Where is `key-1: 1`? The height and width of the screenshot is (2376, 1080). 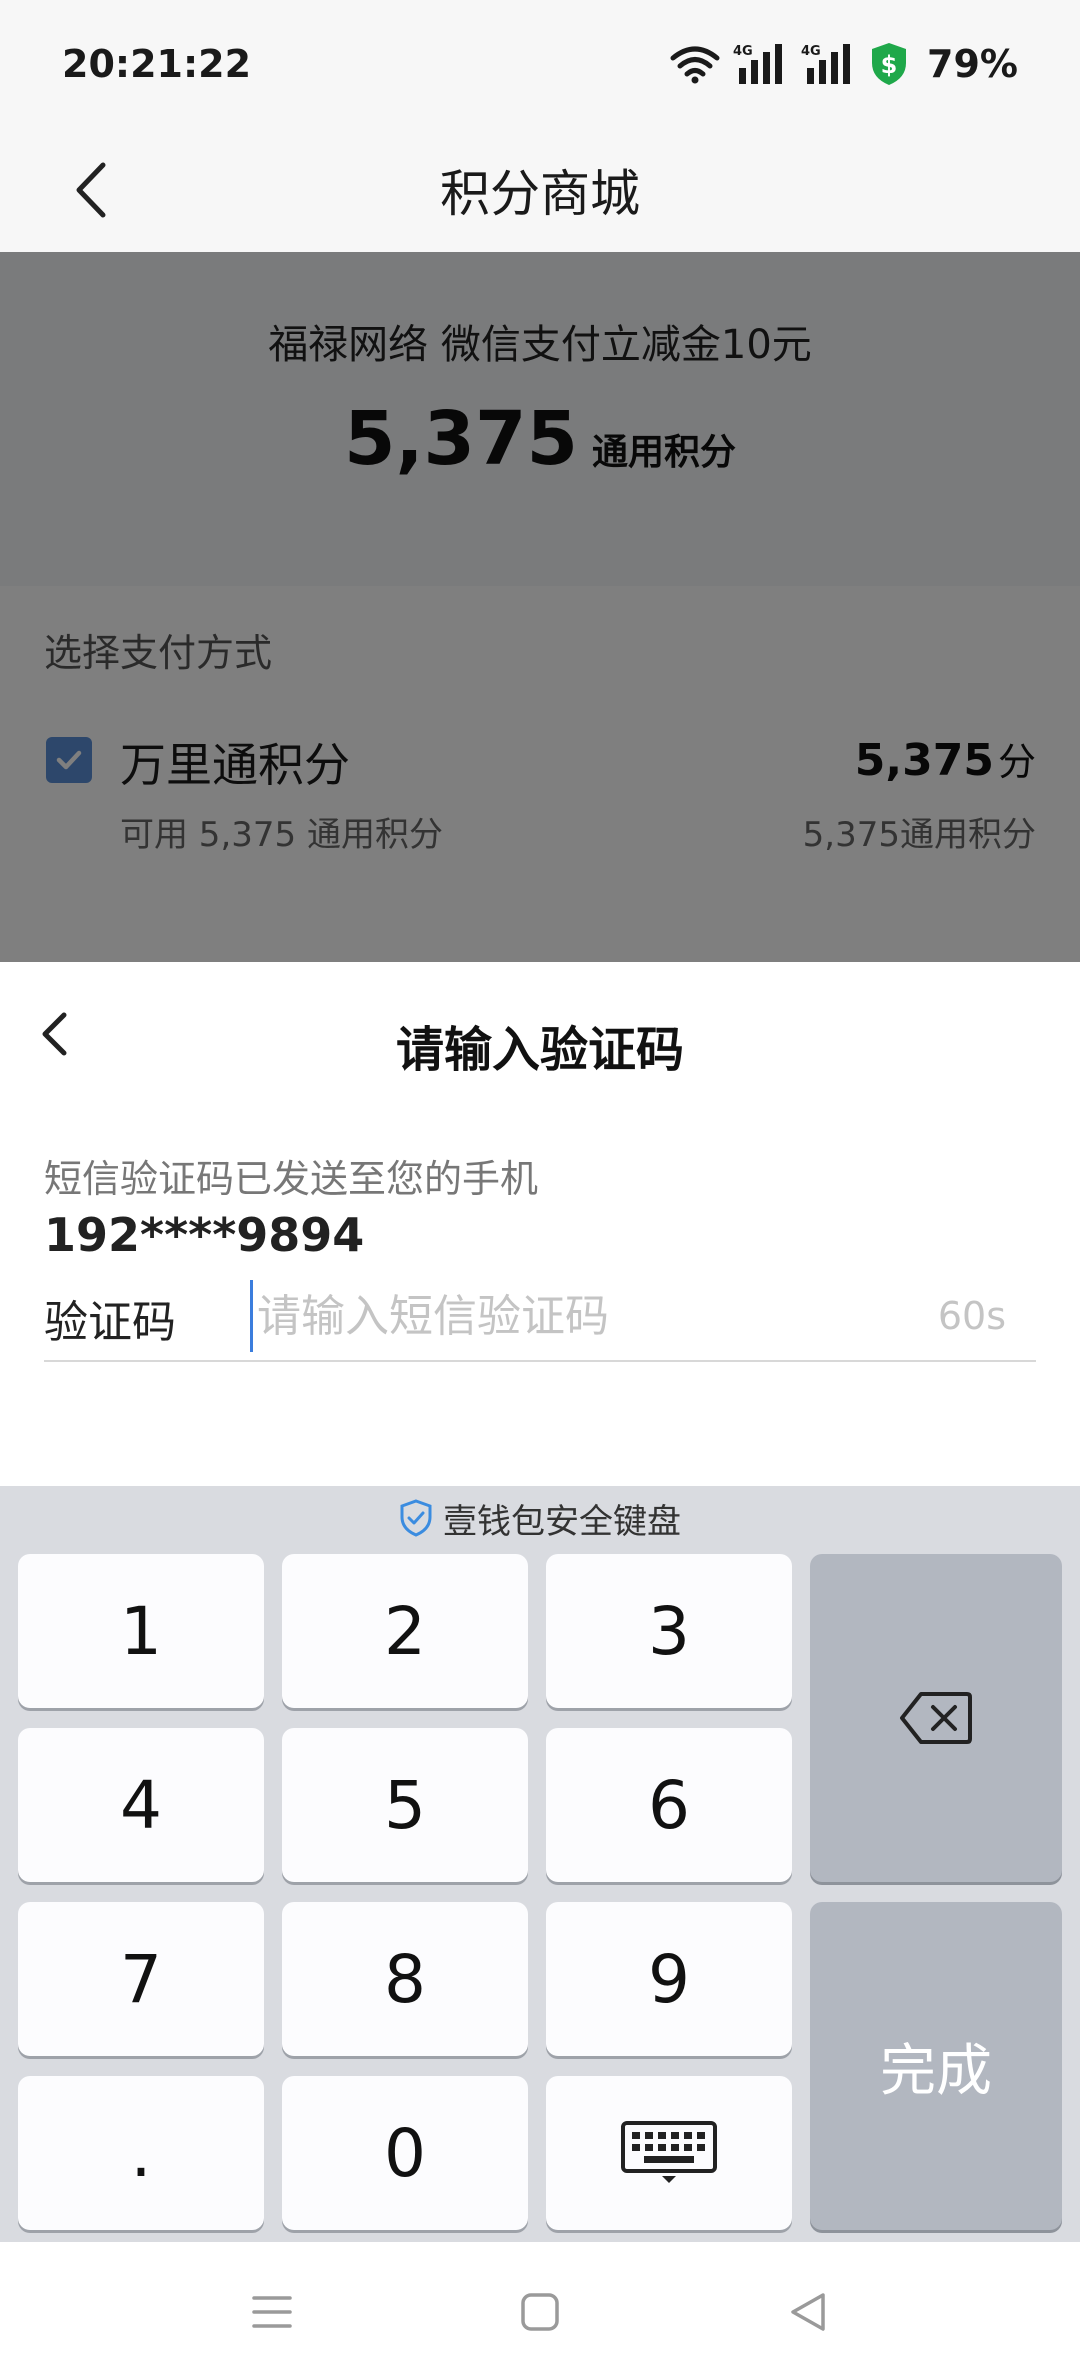
key-1: 1 is located at coordinates (141, 1631).